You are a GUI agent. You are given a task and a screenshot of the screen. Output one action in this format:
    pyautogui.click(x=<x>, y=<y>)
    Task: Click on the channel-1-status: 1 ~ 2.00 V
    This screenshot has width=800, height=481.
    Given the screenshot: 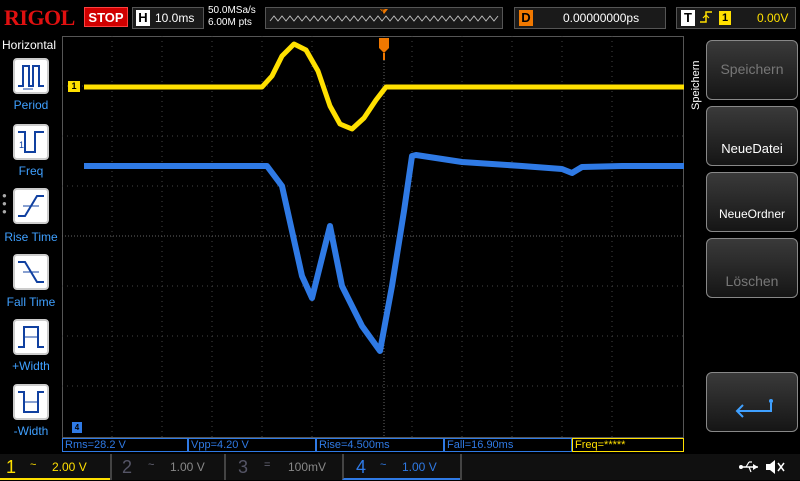 What is the action you would take?
    pyautogui.click(x=55, y=467)
    